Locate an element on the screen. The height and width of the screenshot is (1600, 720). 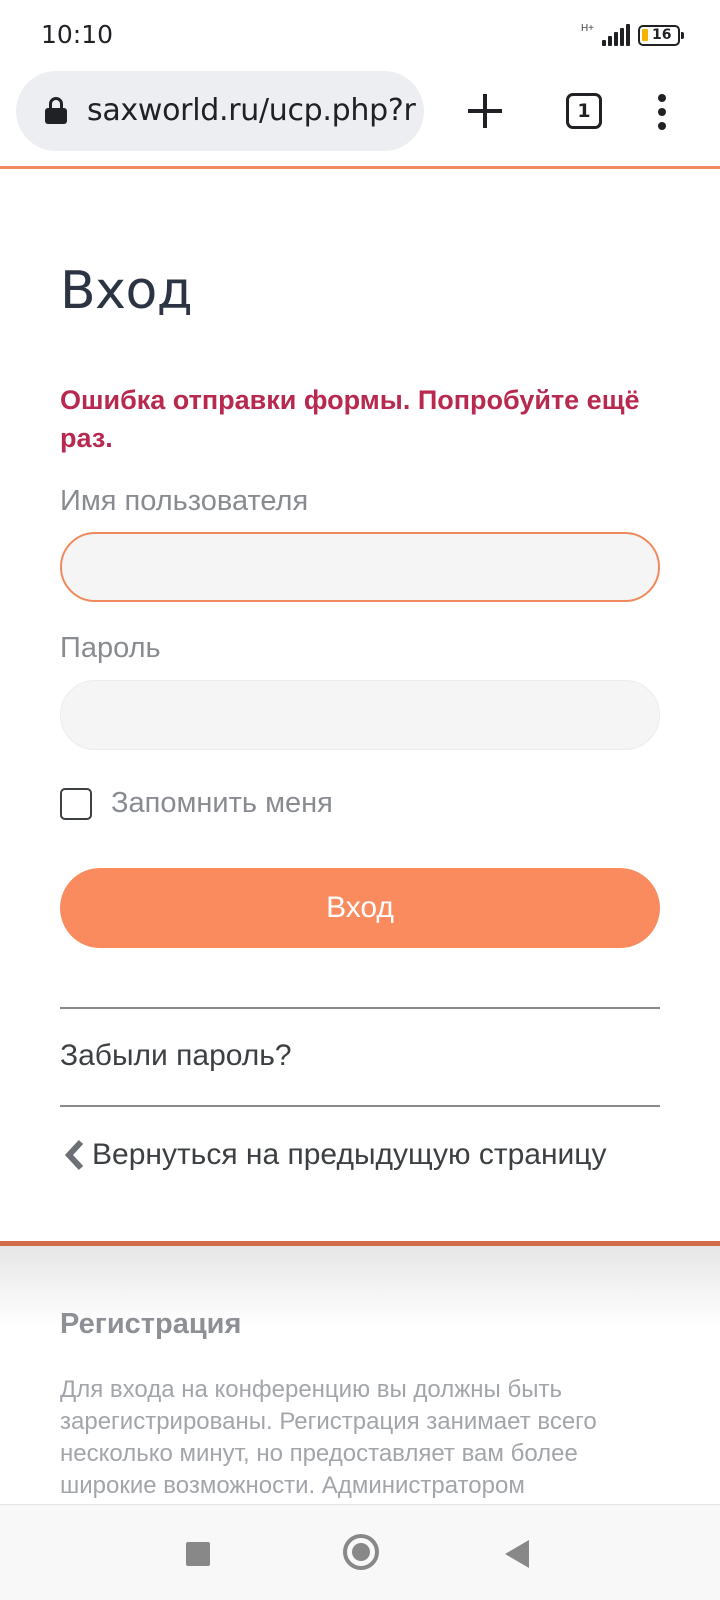
remember-me-row: Запомнить меня is located at coordinates (196, 803).